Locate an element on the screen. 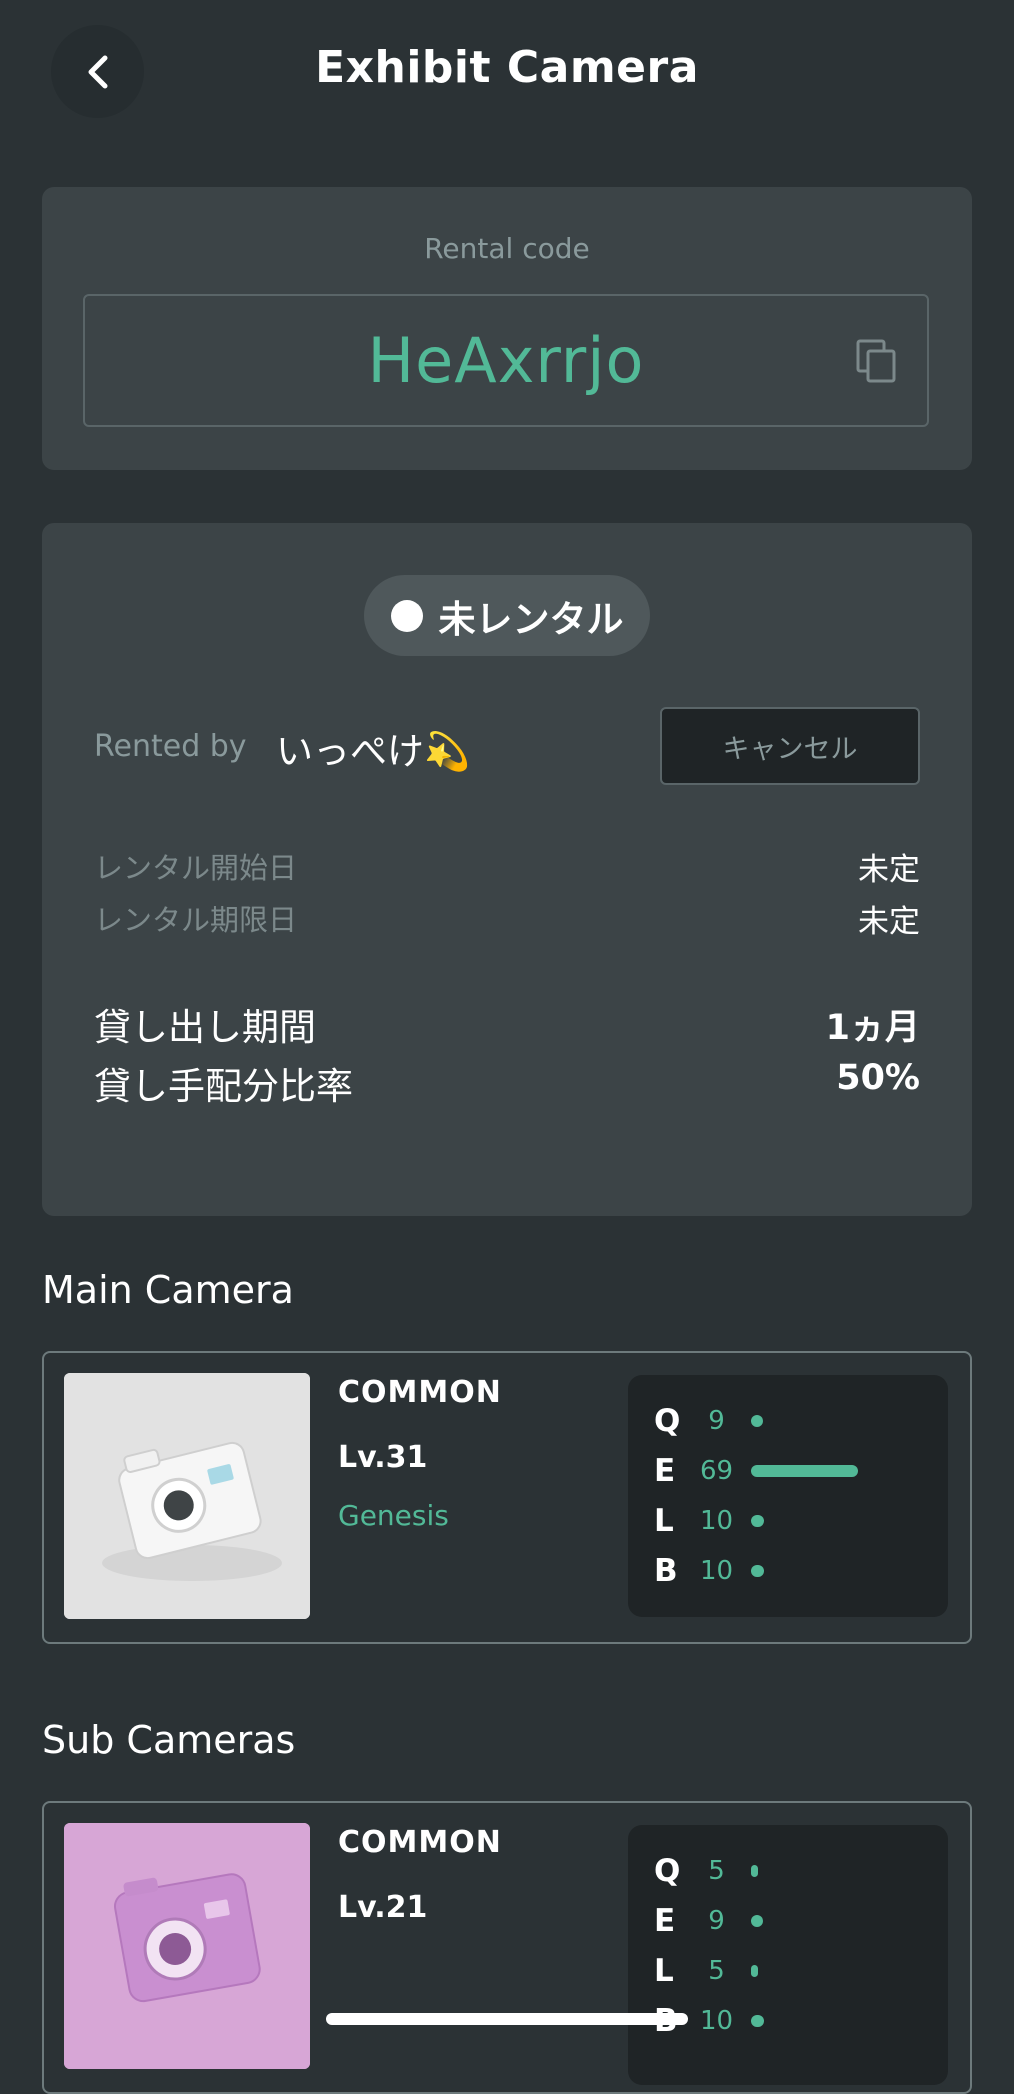 This screenshot has height=2094, width=1014. sub-cameras-title: Sub Cameras is located at coordinates (169, 1740).